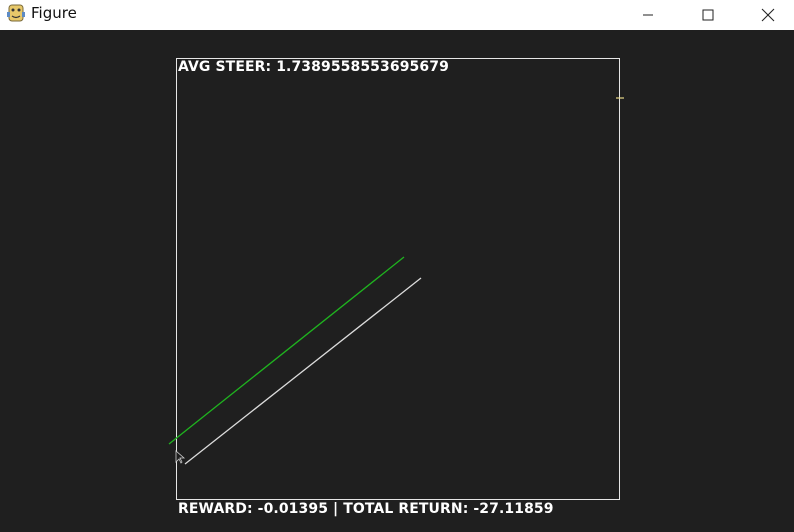 This screenshot has height=532, width=794. Describe the element at coordinates (313, 67) in the screenshot. I see `avg-steer-label: AVG STEER: 1.7389558553695679` at that location.